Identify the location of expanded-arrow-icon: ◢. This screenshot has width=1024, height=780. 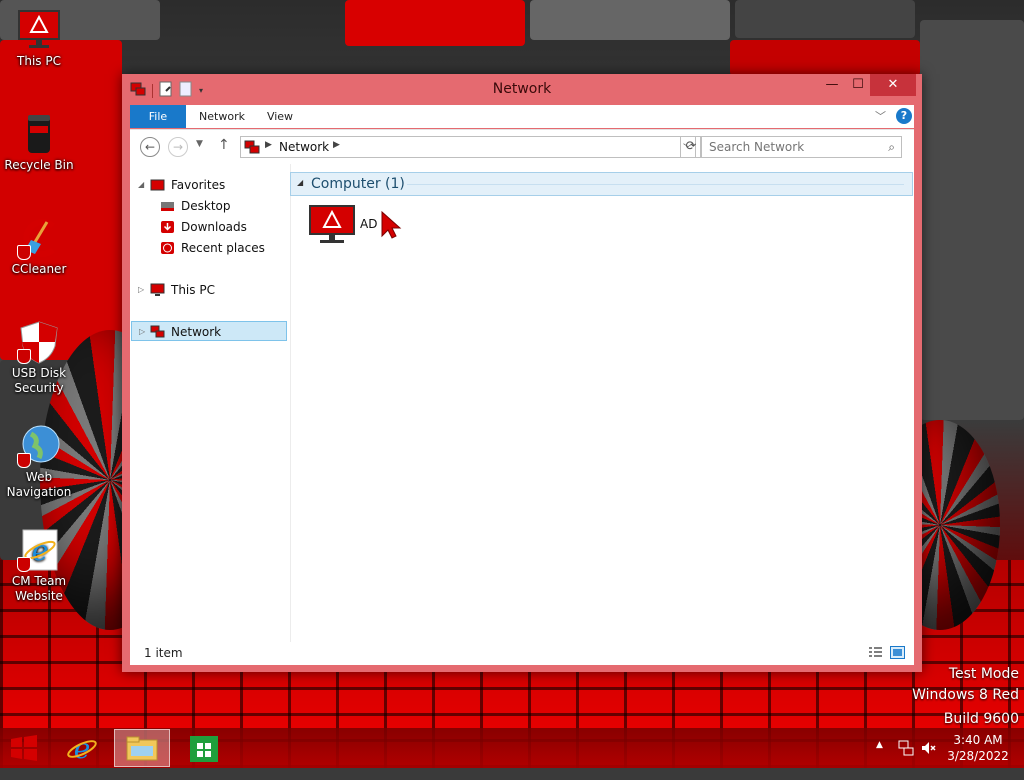
(143, 185).